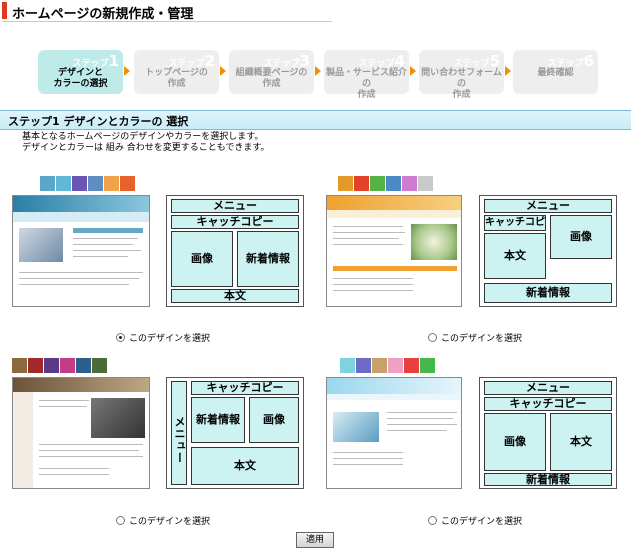 The height and width of the screenshot is (550, 631). I want to click on layout-diagram: メニュー キャッチコピー 新着情報 画像 本文, so click(235, 433).